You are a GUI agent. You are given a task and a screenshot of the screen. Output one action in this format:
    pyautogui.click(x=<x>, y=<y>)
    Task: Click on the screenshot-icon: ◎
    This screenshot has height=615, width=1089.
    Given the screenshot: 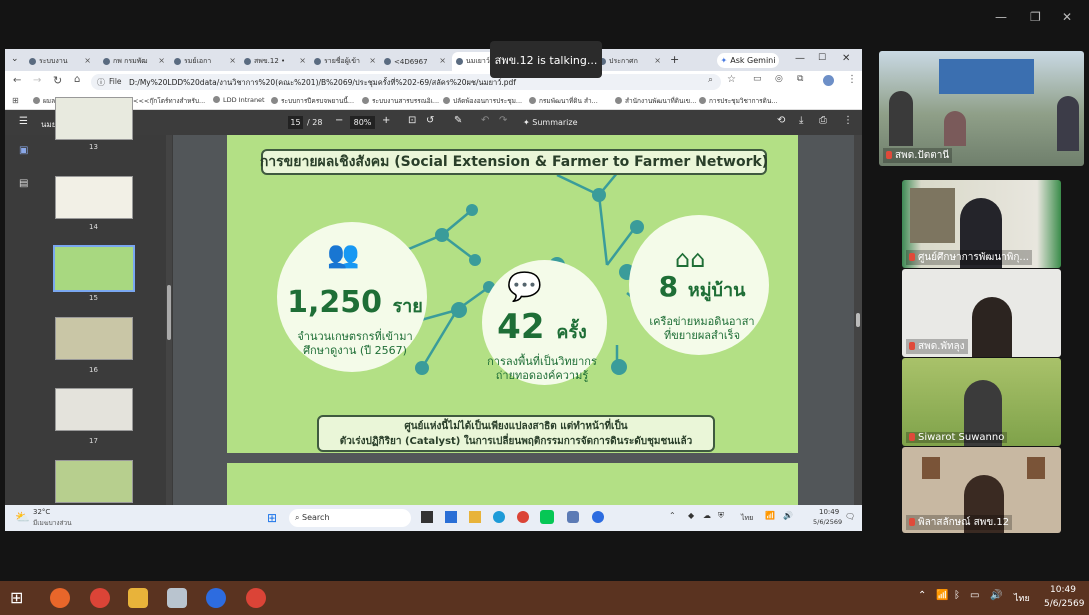 What is the action you would take?
    pyautogui.click(x=779, y=79)
    